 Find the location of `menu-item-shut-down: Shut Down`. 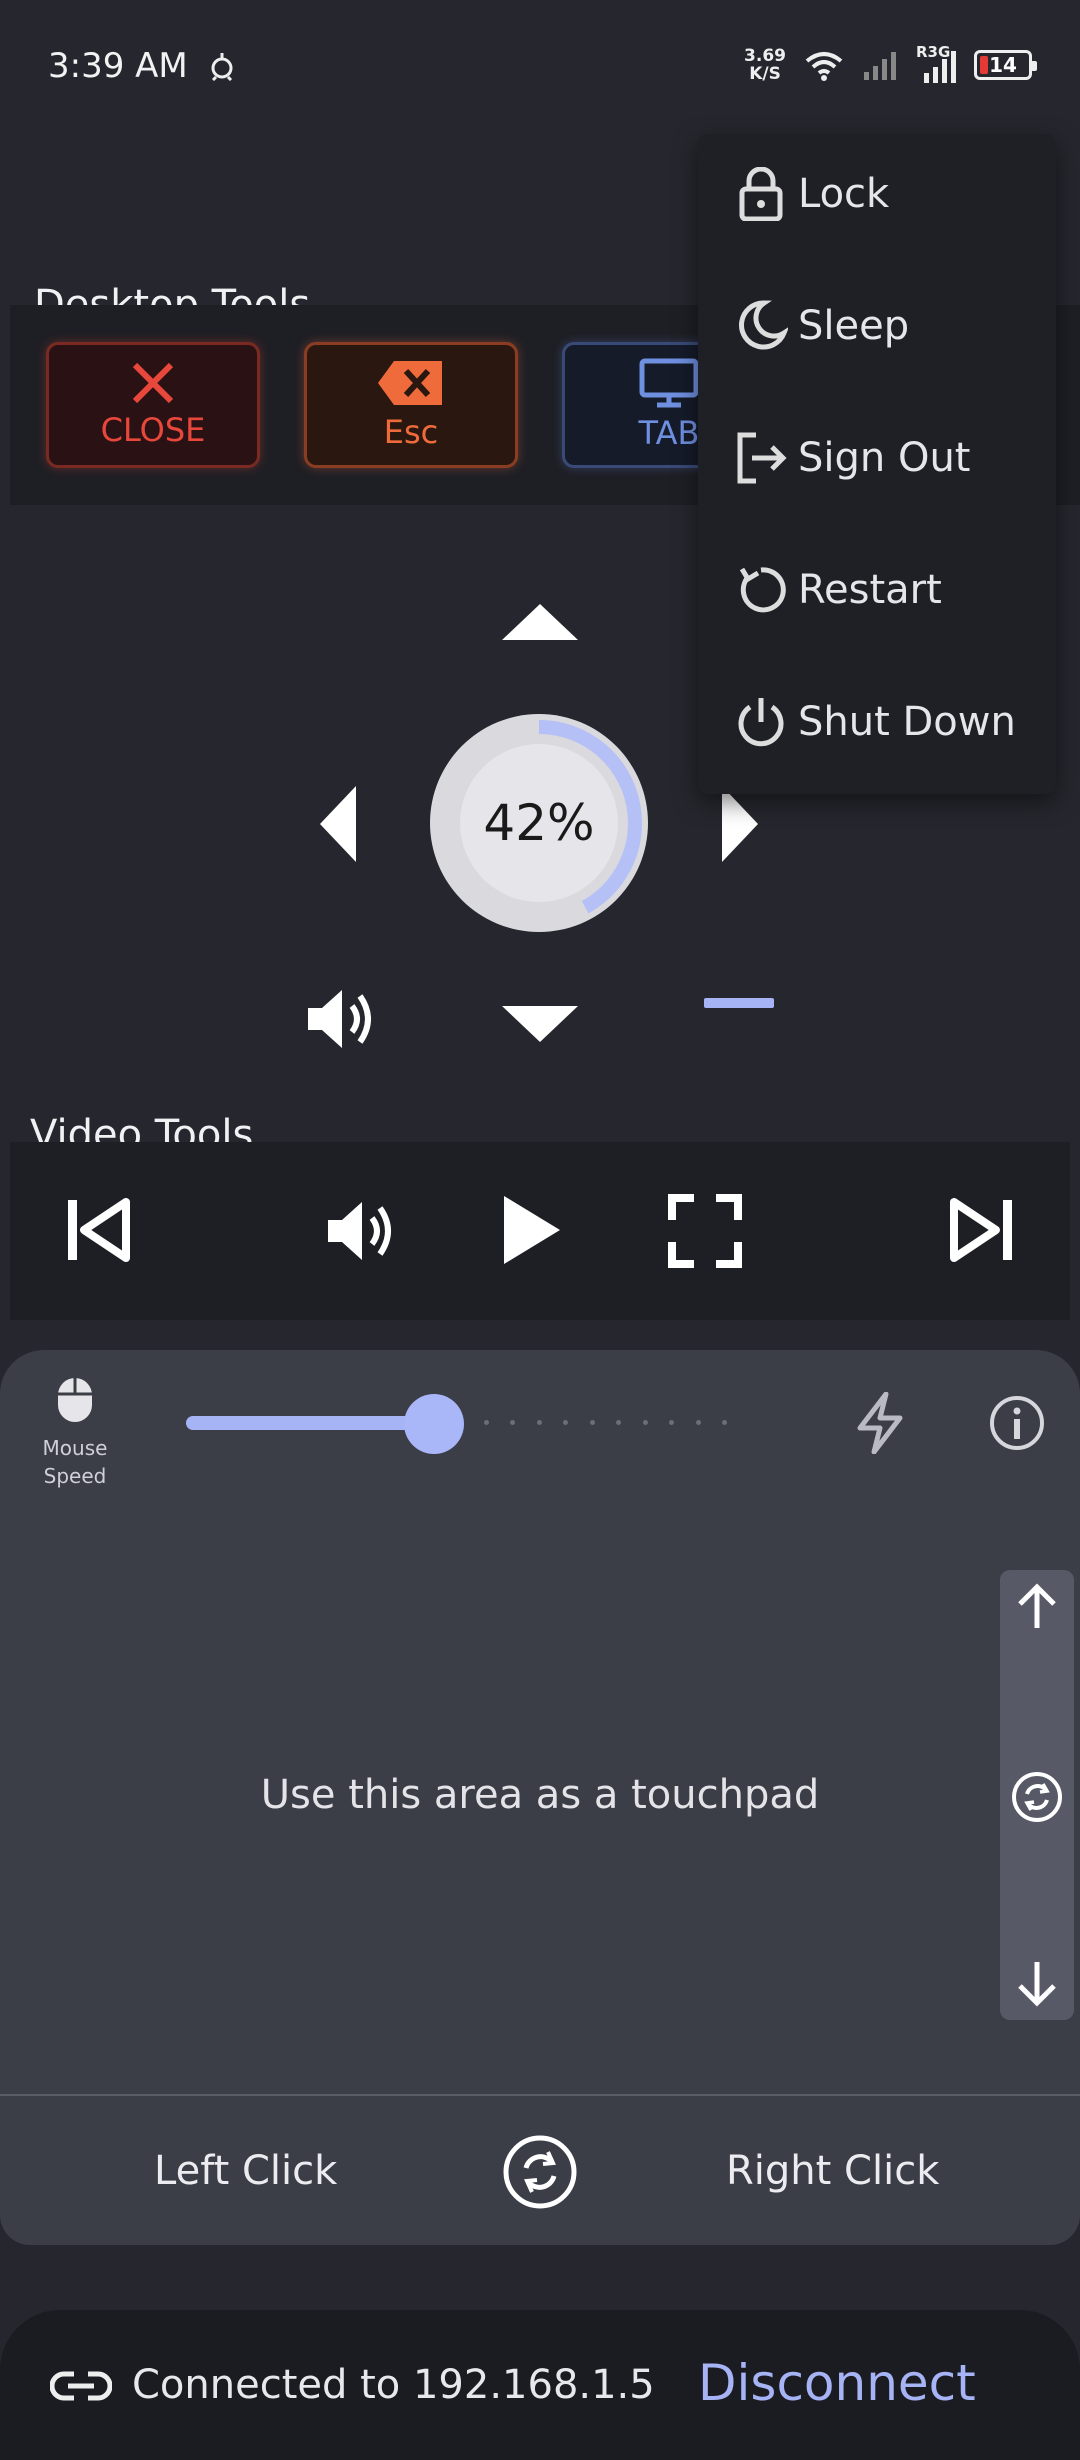

menu-item-shut-down: Shut Down is located at coordinates (877, 722).